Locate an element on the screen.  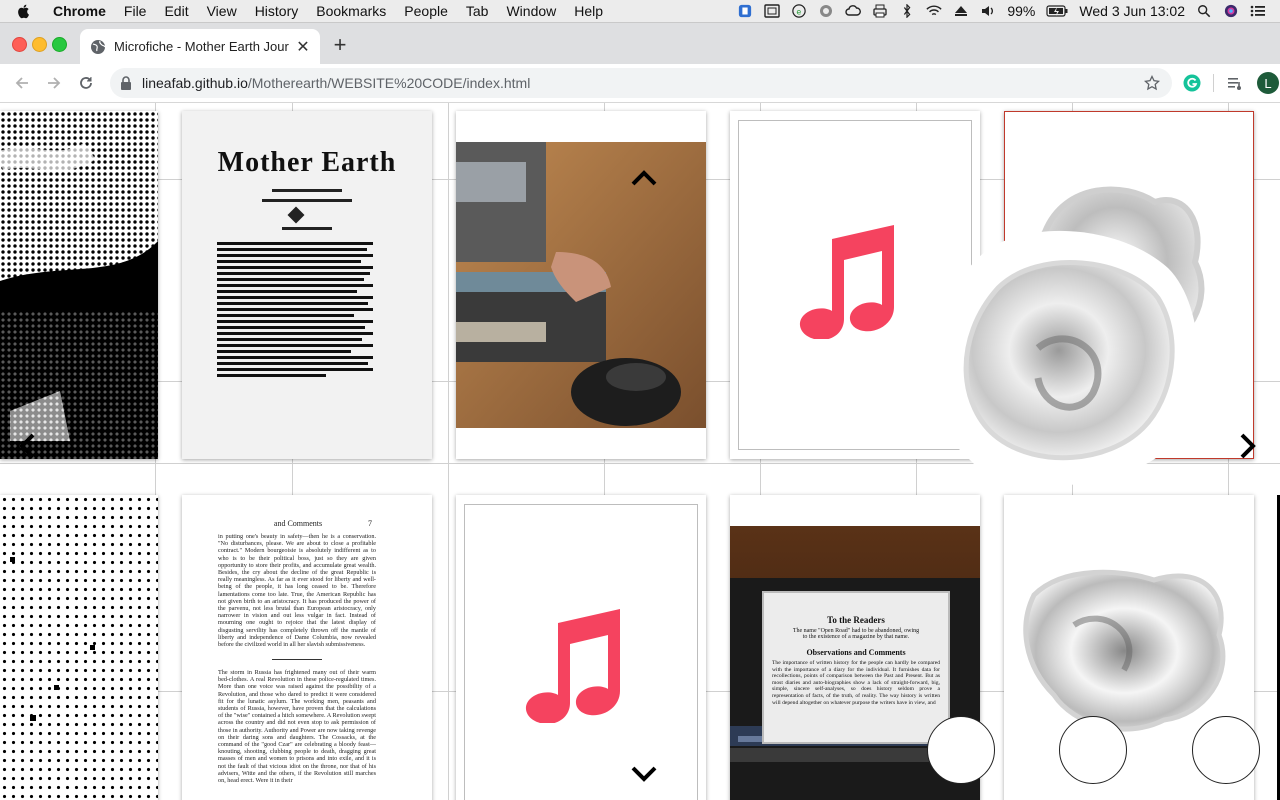
tab-title: Microfiche - Mother Earth Jour is located at coordinates (201, 46).